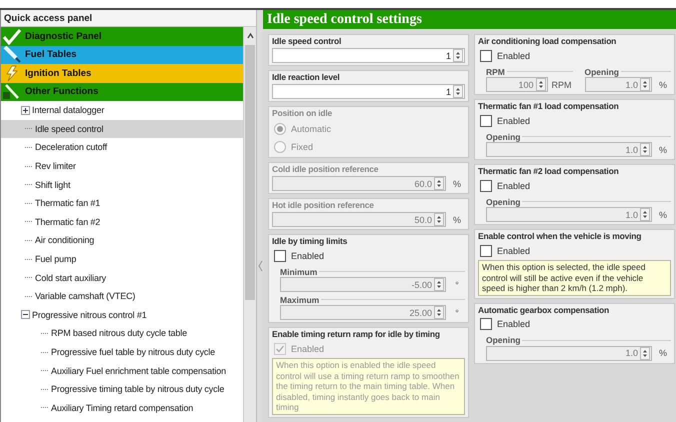  Describe the element at coordinates (25, 110) in the screenshot. I see `expand-icon` at that location.